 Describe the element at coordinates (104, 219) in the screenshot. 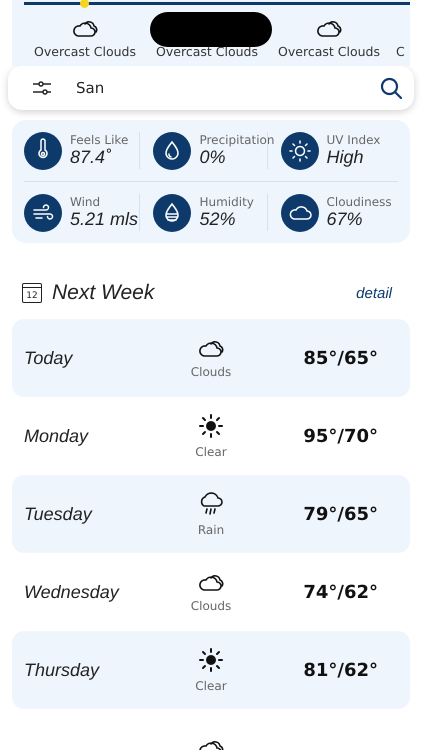

I see `stat-value: 5.21 mls` at that location.